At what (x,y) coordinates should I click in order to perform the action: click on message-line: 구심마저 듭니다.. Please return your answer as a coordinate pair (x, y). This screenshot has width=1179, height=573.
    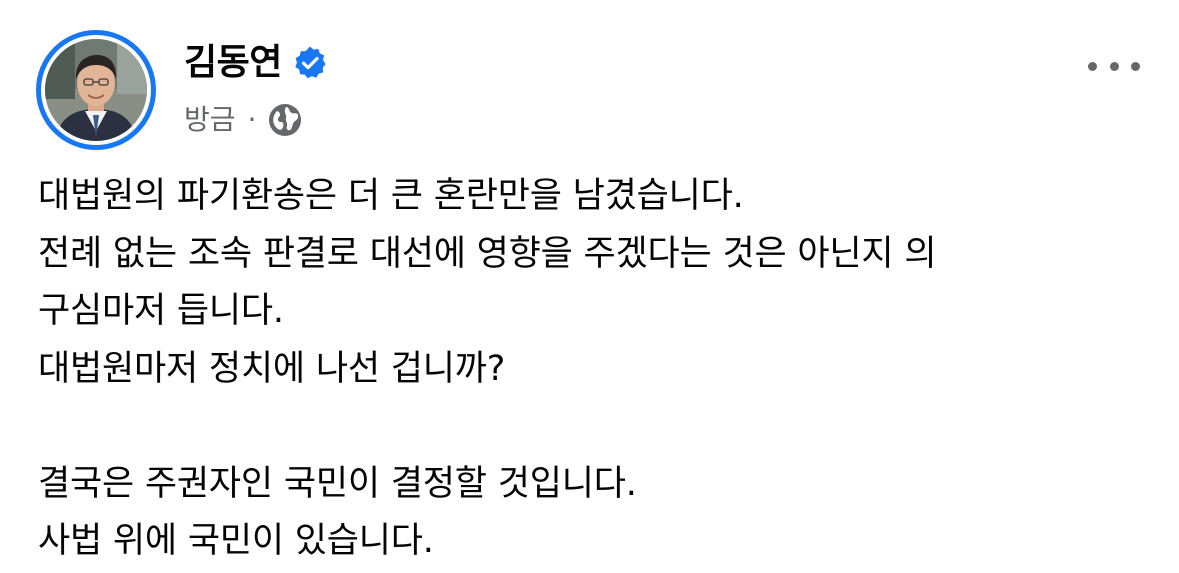
    Looking at the image, I should click on (161, 311).